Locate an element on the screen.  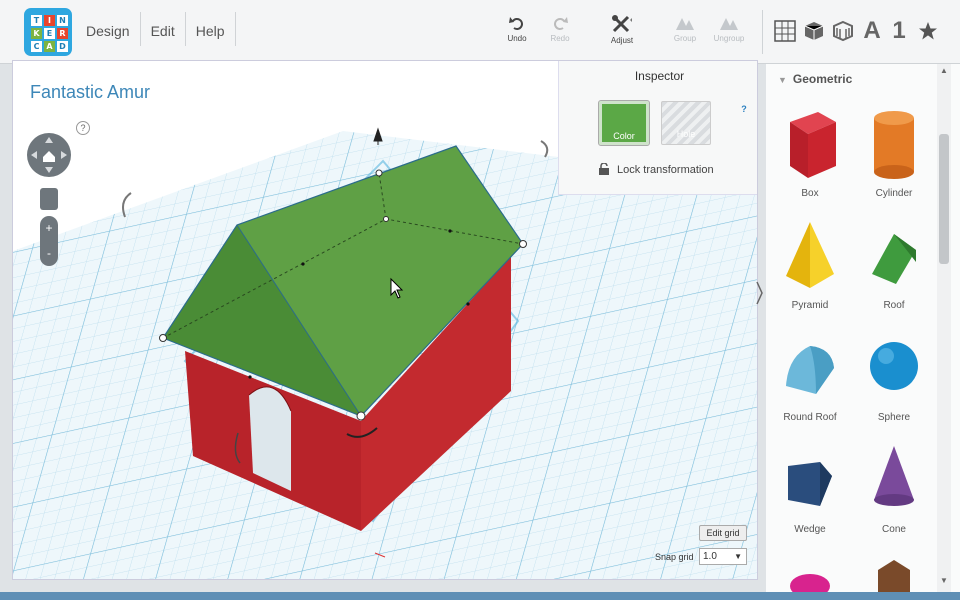
main-menu: Design Edit Help is located at coordinates (156, 29).